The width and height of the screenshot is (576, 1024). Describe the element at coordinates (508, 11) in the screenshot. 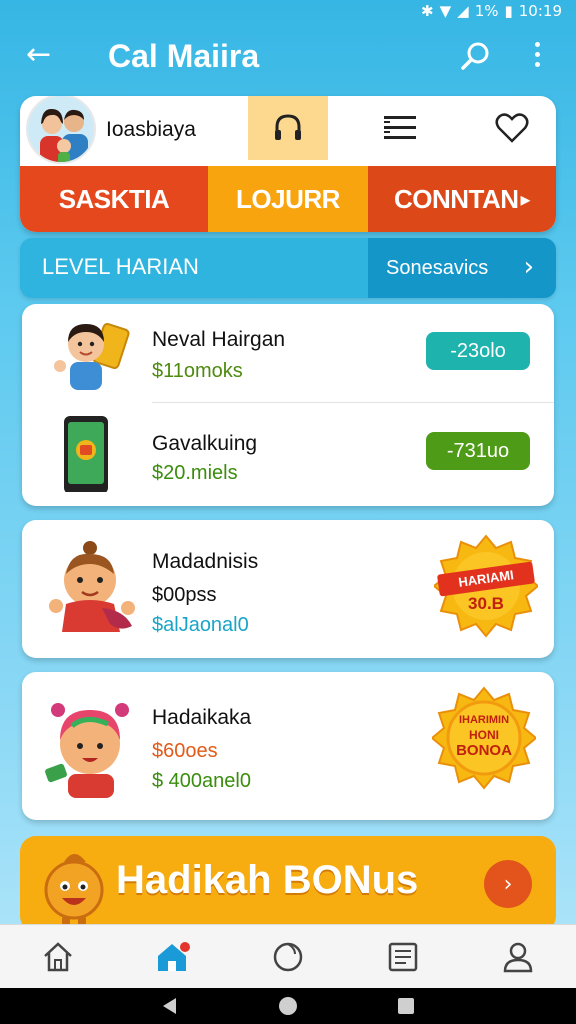

I see `battery-icon: ▮` at that location.